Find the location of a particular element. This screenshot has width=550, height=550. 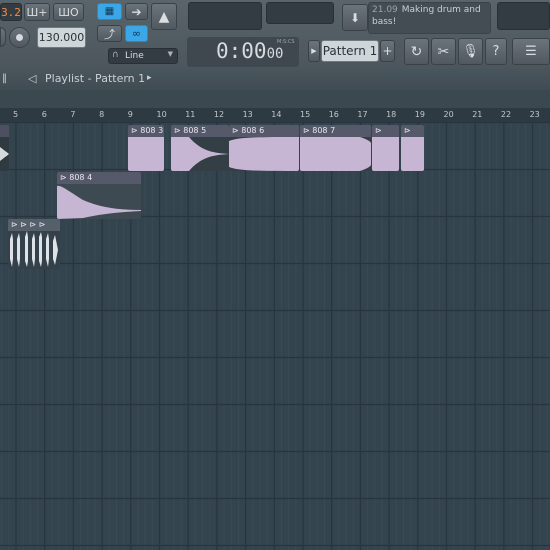

ruler-bar-number: 9 is located at coordinates (130, 114).